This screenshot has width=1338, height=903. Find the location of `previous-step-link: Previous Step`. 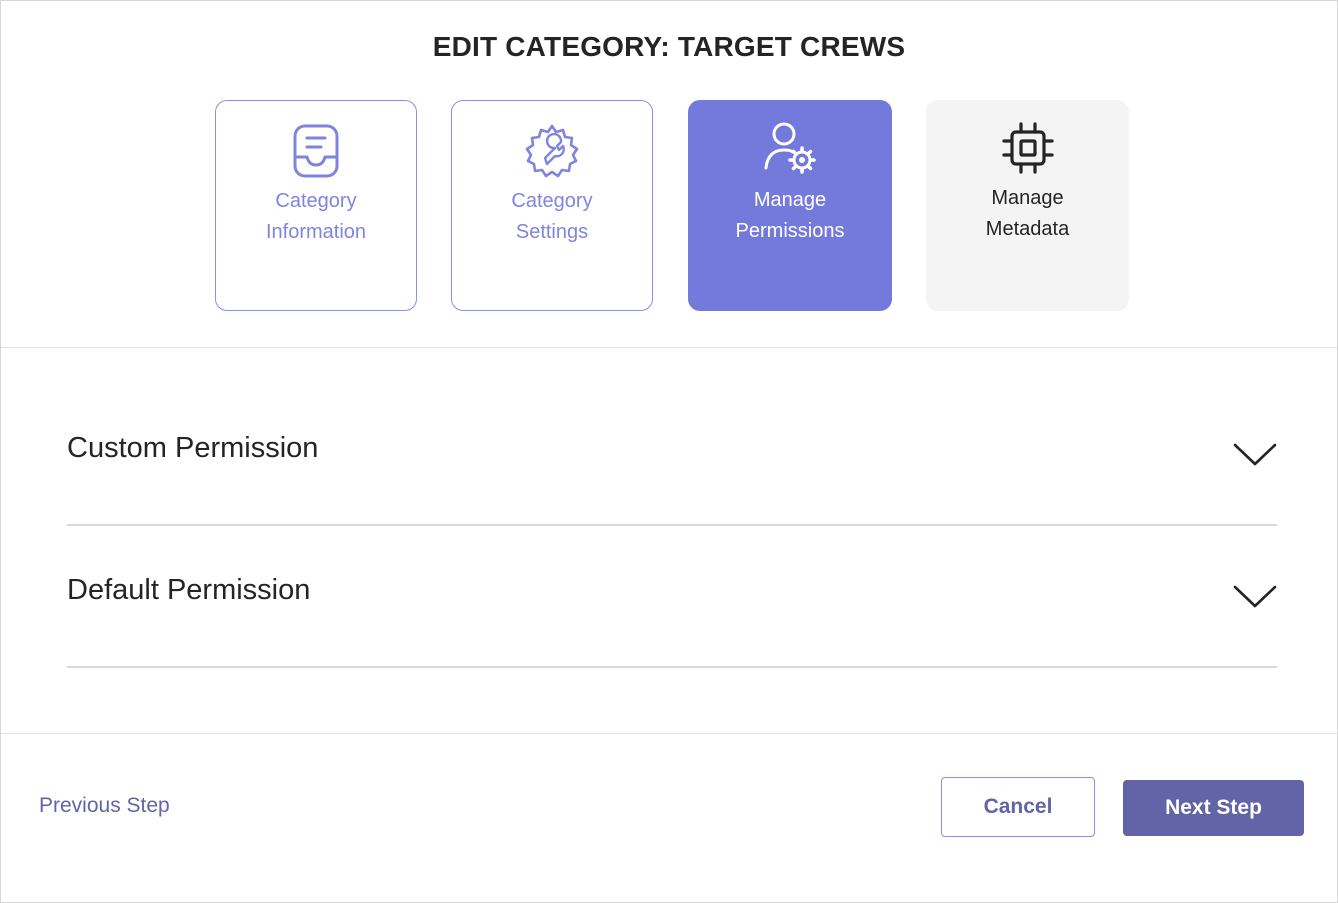

previous-step-link: Previous Step is located at coordinates (104, 806).